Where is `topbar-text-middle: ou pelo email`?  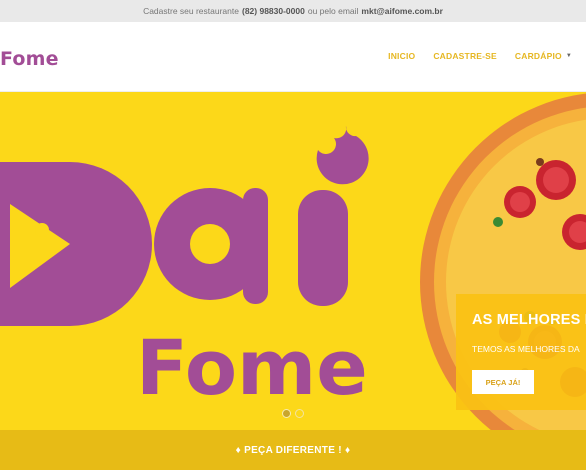 topbar-text-middle: ou pelo email is located at coordinates (333, 11).